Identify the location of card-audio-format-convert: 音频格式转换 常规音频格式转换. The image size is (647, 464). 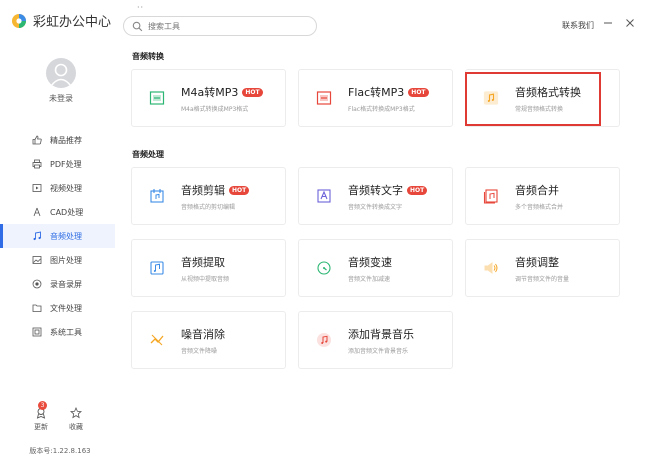
(542, 98).